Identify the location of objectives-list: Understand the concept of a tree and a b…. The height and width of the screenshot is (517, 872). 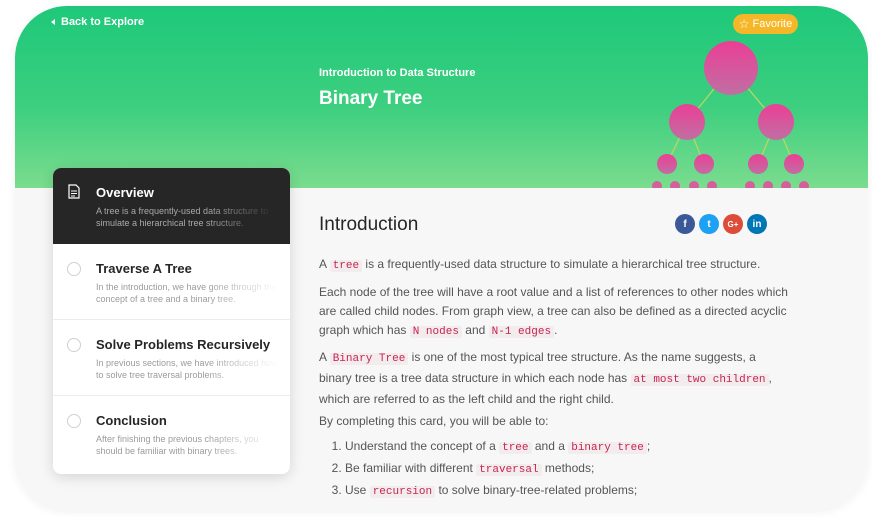
(552, 469).